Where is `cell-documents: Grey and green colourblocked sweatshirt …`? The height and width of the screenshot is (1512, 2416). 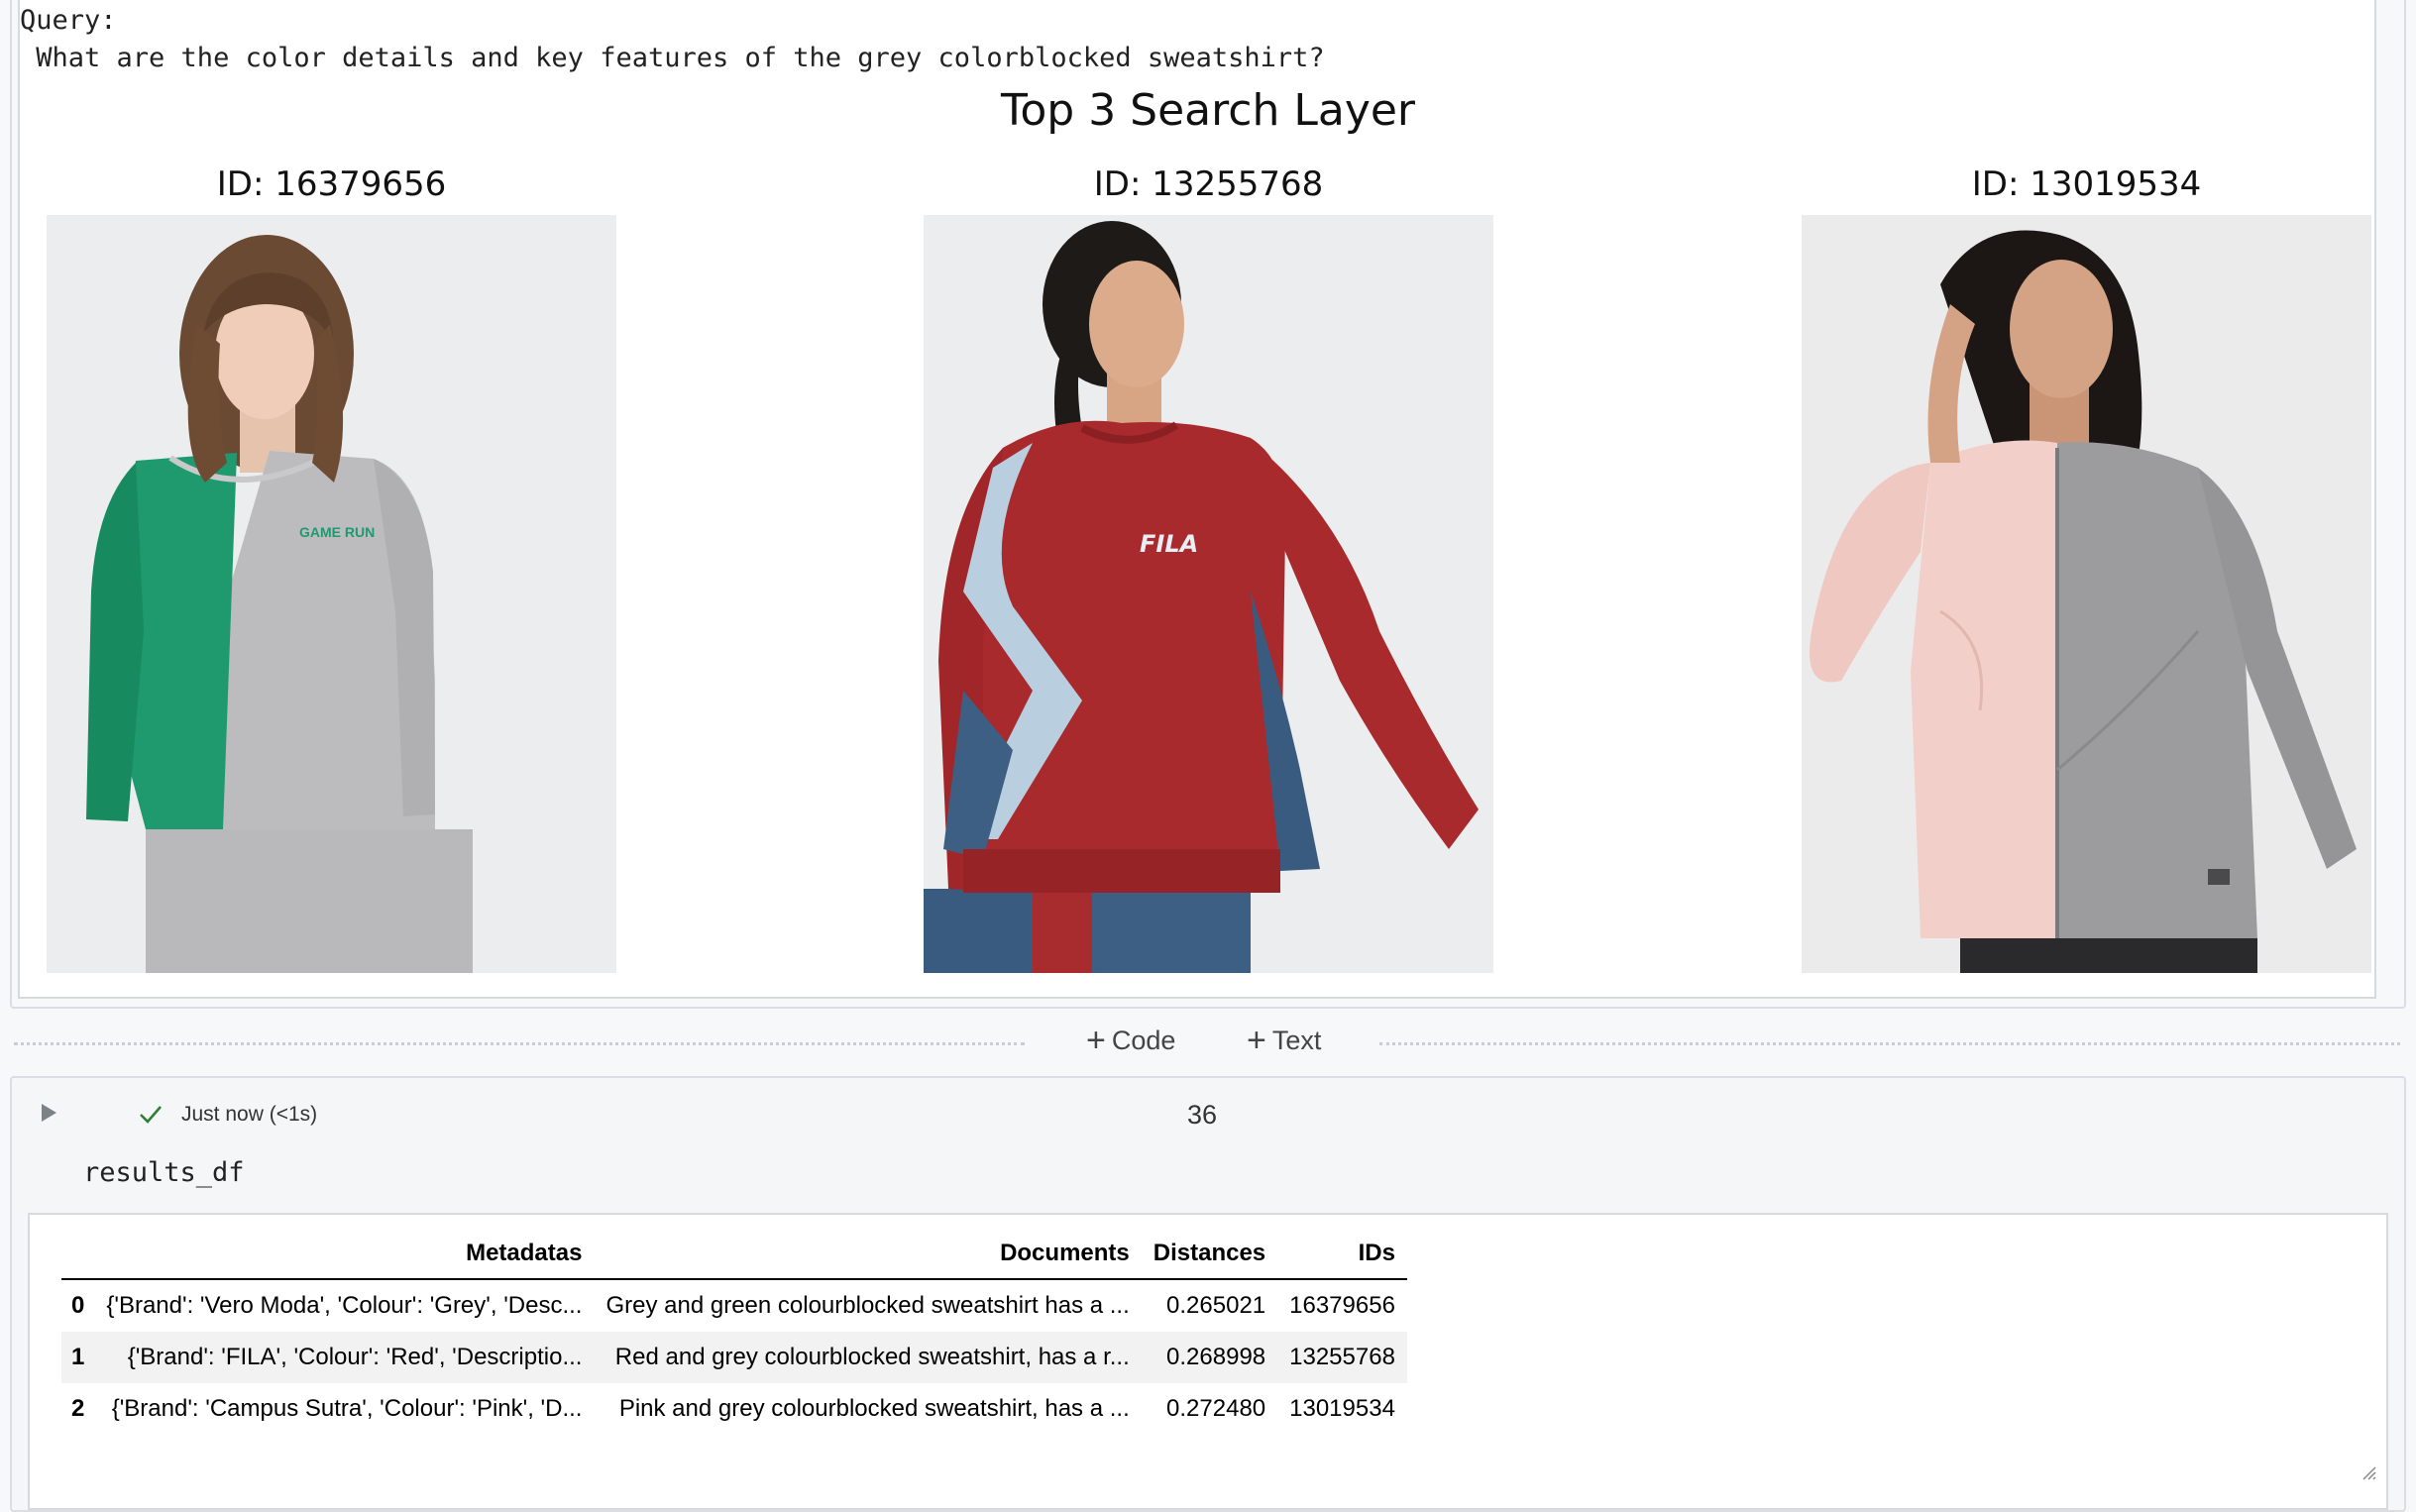
cell-documents: Grey and green colourblocked sweatshirt … is located at coordinates (867, 1306).